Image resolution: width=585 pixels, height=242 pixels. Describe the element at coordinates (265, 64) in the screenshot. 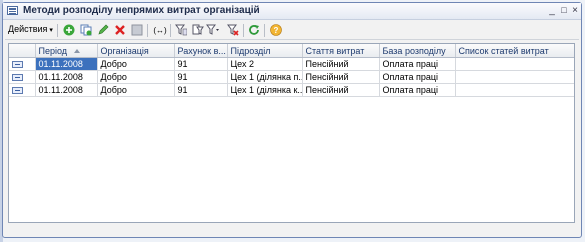

I see `cell-department: Цех 2` at that location.